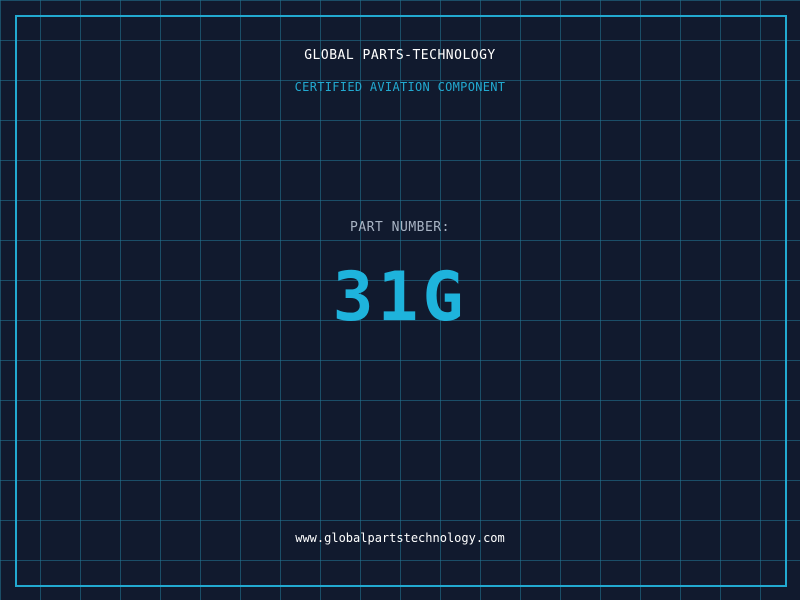 Image resolution: width=800 pixels, height=600 pixels. I want to click on company-name: GLOBAL PARTS-TECHNOLOGY, so click(400, 55).